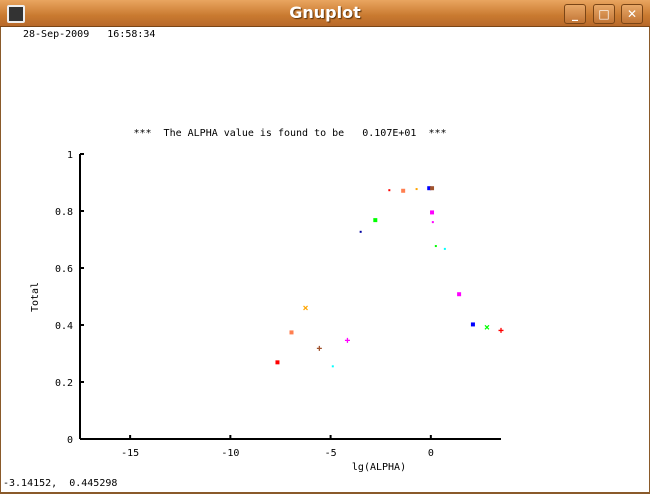  Describe the element at coordinates (64, 269) in the screenshot. I see `y-tick-label: 0.6` at that location.